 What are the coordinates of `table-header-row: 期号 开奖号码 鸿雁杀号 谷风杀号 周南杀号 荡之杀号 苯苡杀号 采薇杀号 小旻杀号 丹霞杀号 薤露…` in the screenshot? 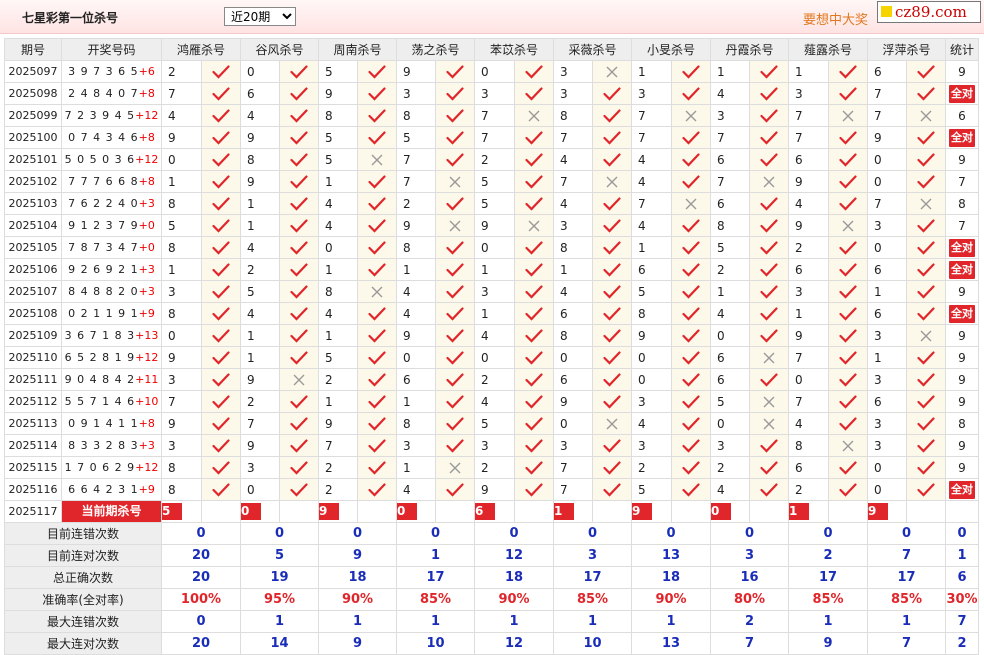 It's located at (491, 49).